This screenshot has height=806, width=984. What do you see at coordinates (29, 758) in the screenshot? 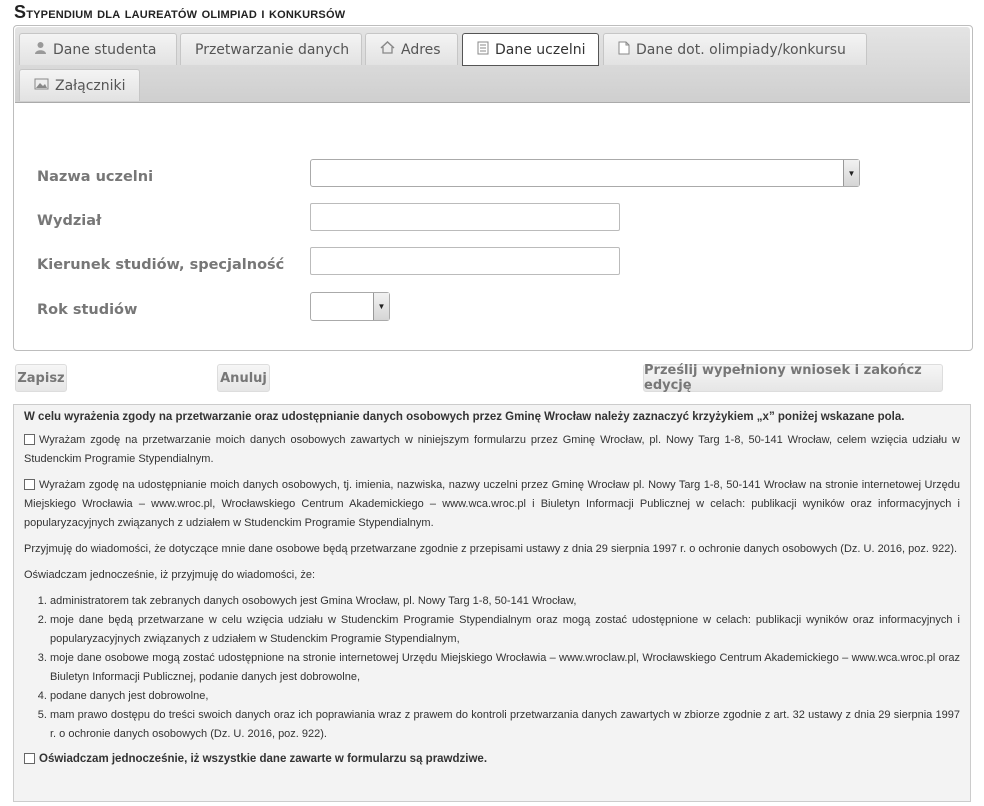
I see `truthfulness-checkbox` at bounding box center [29, 758].